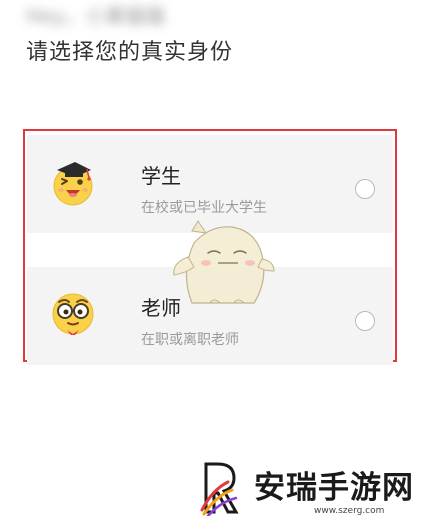 This screenshot has width=445, height=524. What do you see at coordinates (365, 321) in the screenshot?
I see `radio-button-teacher` at bounding box center [365, 321].